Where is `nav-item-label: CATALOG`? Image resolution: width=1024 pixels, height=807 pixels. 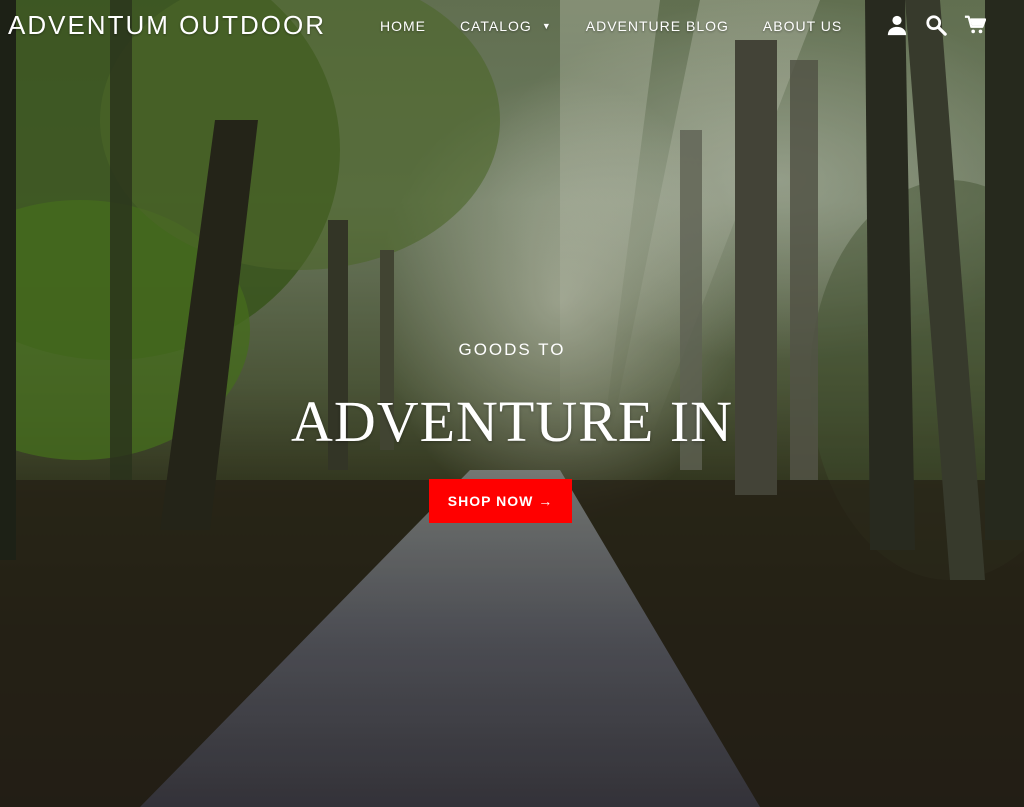 nav-item-label: CATALOG is located at coordinates (496, 26).